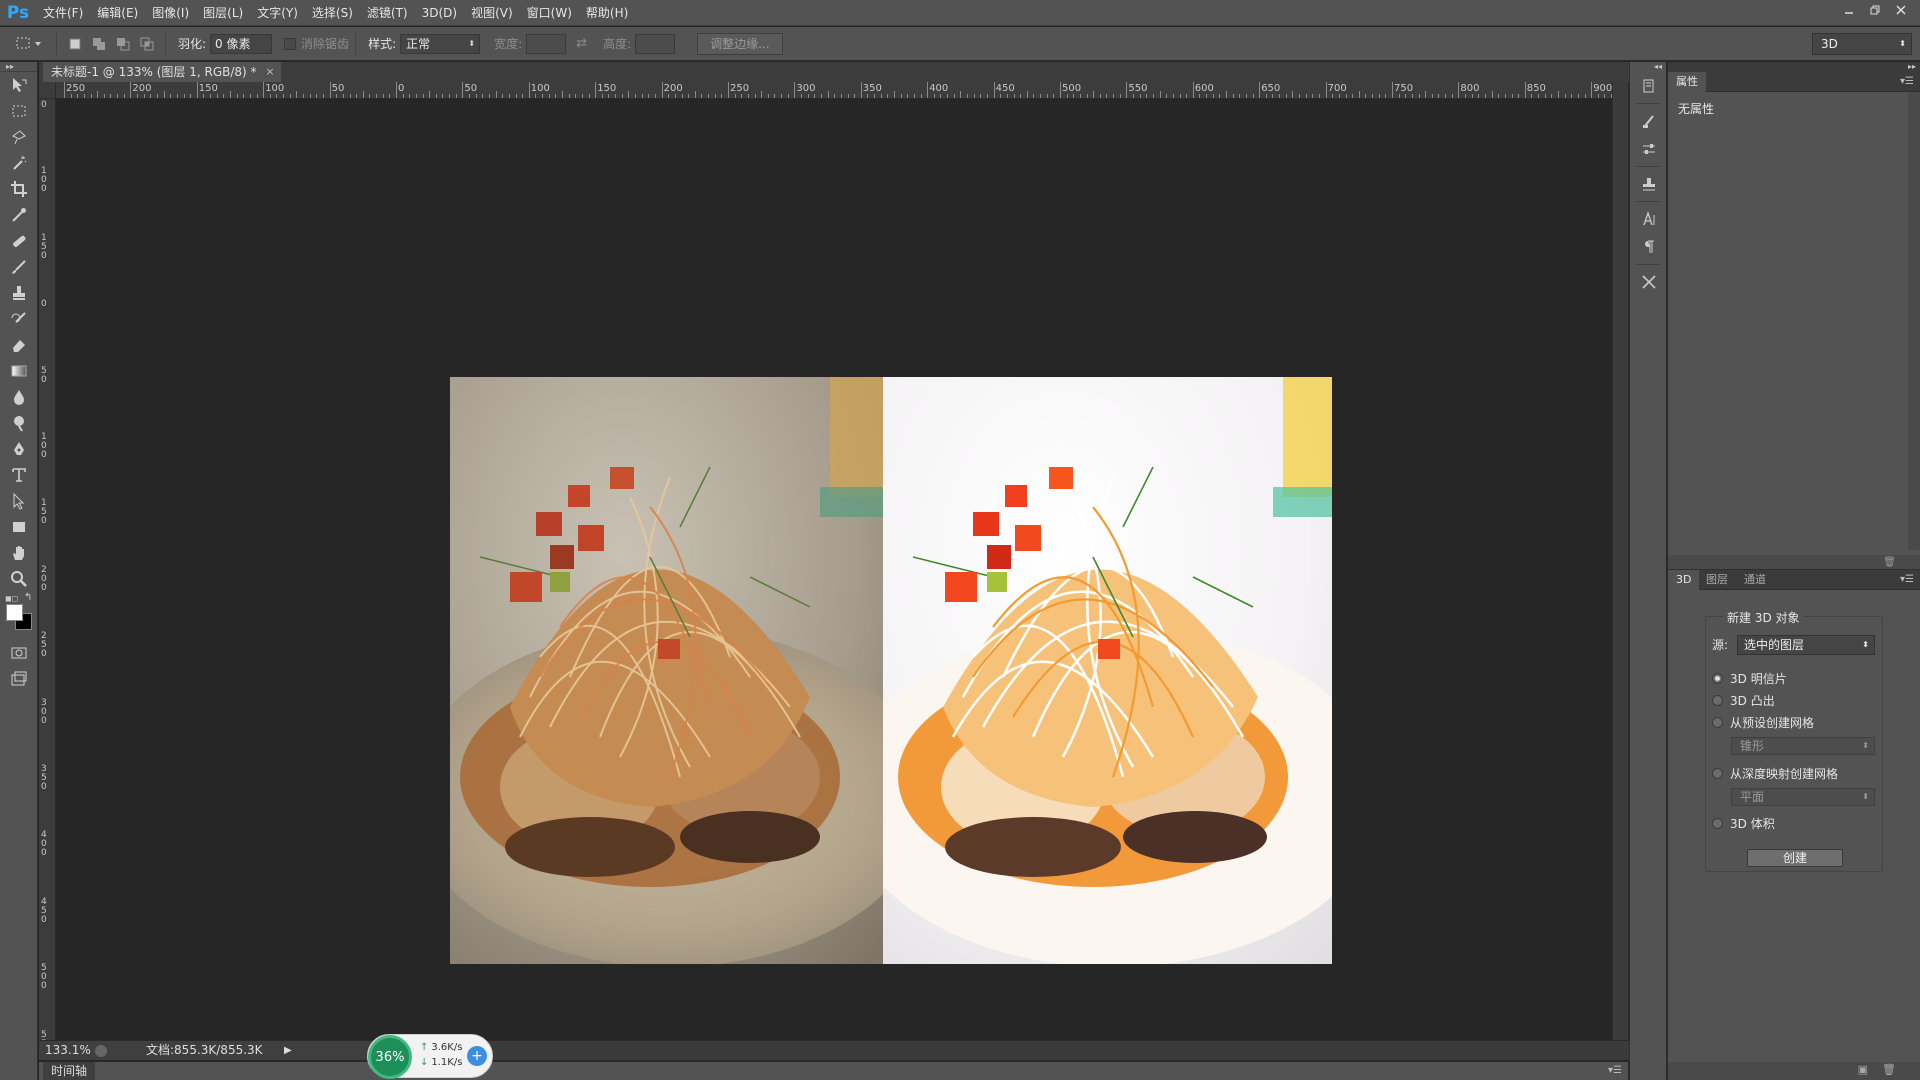 The width and height of the screenshot is (1920, 1080). What do you see at coordinates (19, 85) in the screenshot?
I see `move-tool` at bounding box center [19, 85].